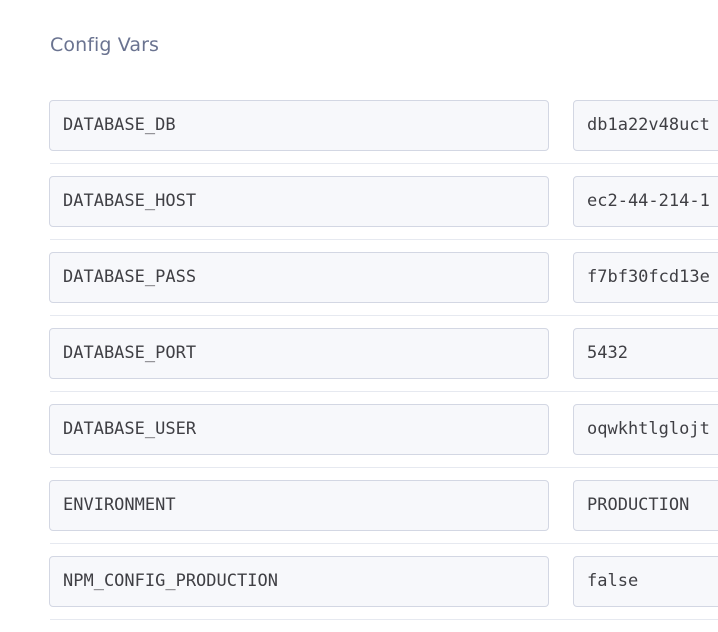  What do you see at coordinates (645, 505) in the screenshot?
I see `config-var-value-input: PRODUCTION` at bounding box center [645, 505].